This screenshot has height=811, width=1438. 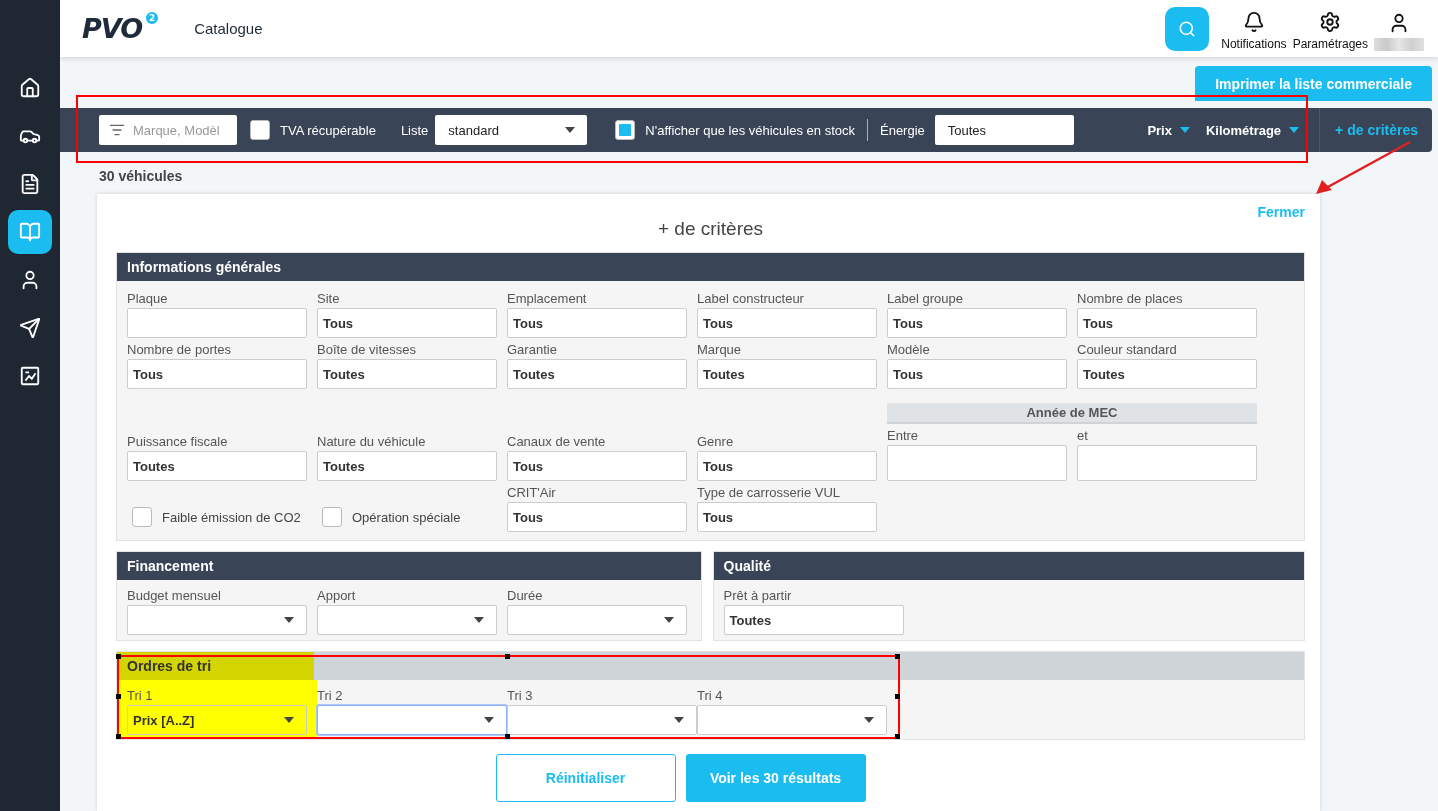 What do you see at coordinates (532, 492) in the screenshot?
I see `field-label: CRIT'Air` at bounding box center [532, 492].